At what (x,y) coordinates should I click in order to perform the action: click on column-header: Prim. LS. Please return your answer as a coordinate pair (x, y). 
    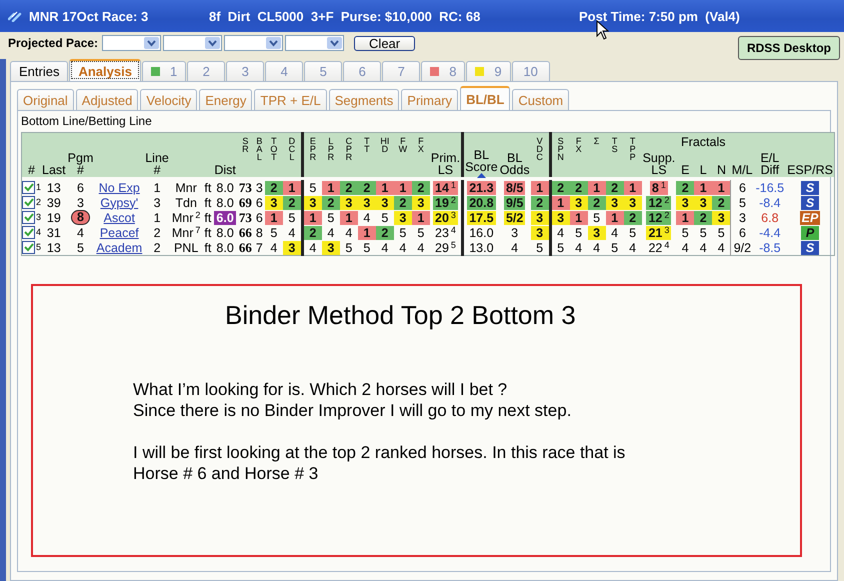
    Looking at the image, I should click on (445, 164).